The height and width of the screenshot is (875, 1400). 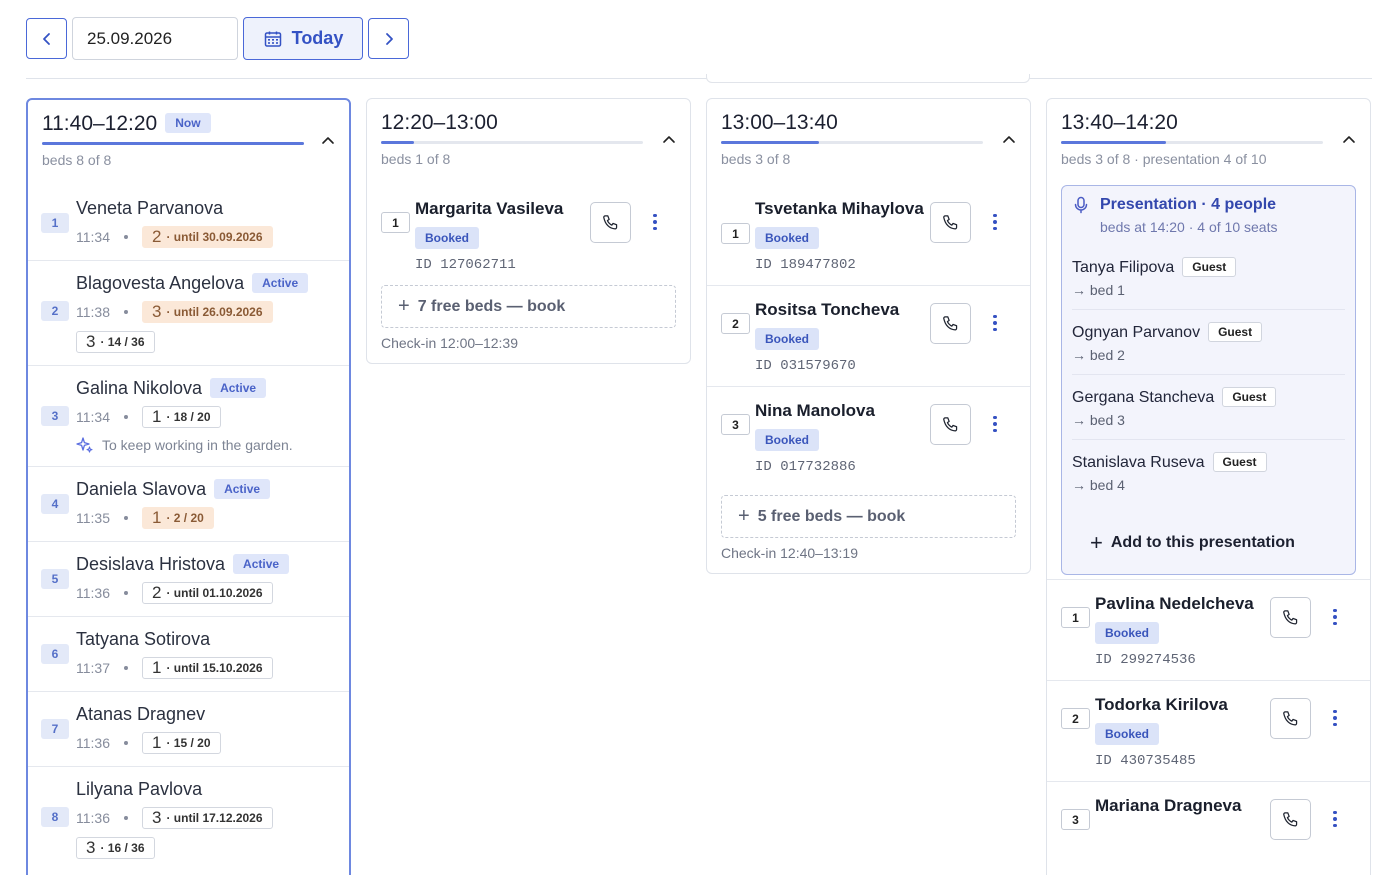 What do you see at coordinates (404, 306) in the screenshot?
I see `plus-icon: +` at bounding box center [404, 306].